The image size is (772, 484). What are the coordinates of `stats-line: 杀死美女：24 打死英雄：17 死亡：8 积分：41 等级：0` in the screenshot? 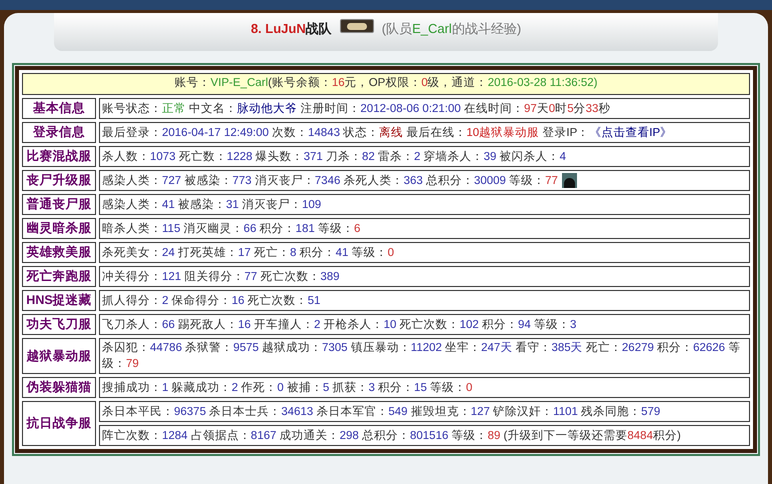 It's located at (248, 252).